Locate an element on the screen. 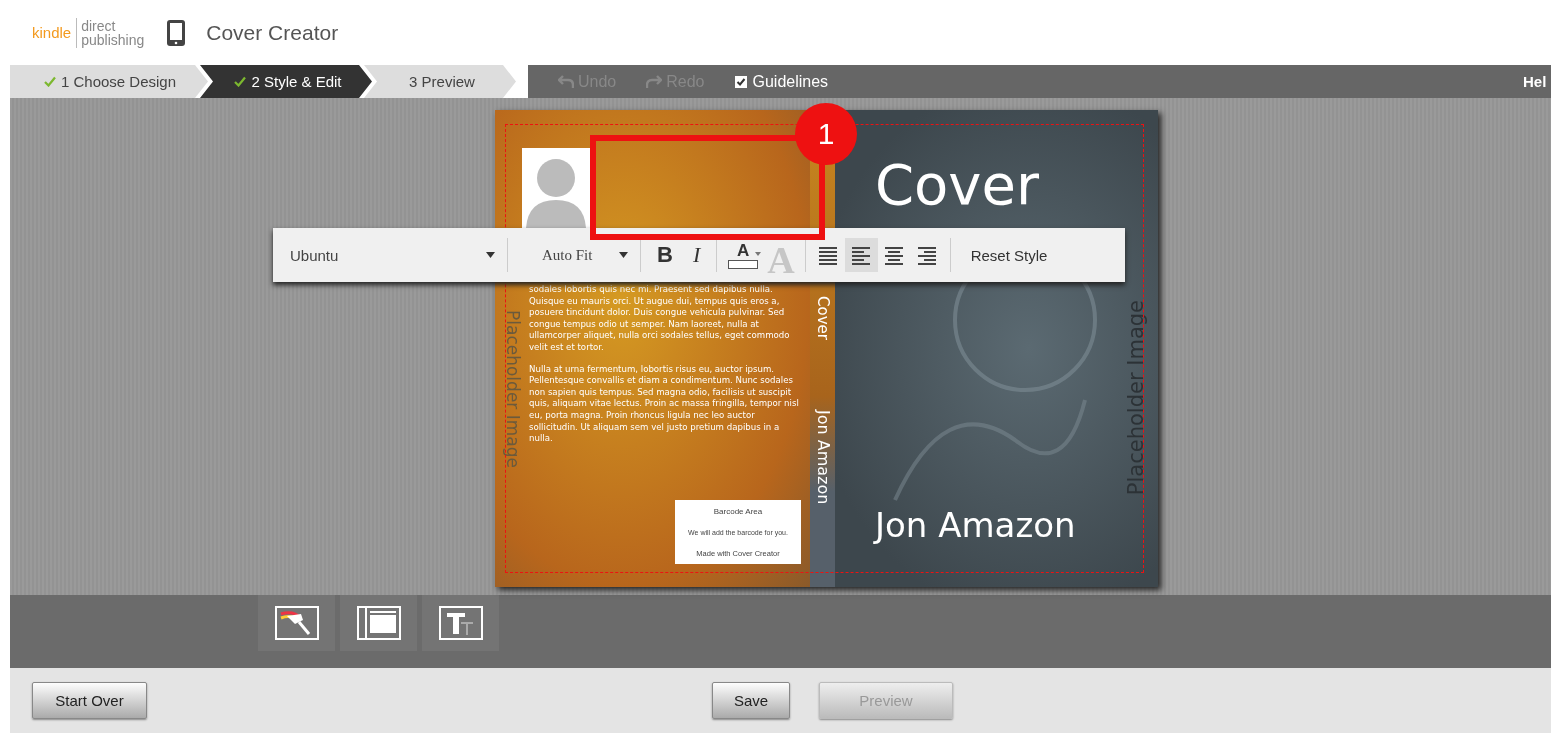 The image size is (1551, 733). tablet-icon is located at coordinates (176, 32).